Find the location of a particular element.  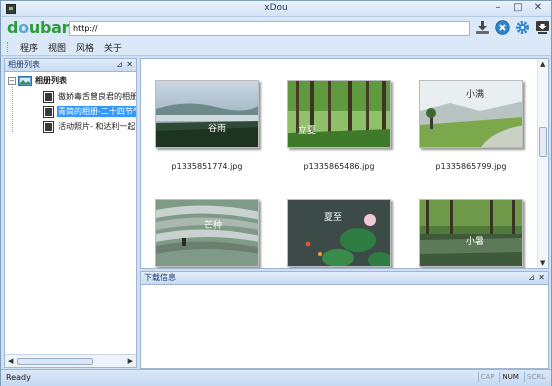

tree-root-label: 相册列表 is located at coordinates (51, 80).